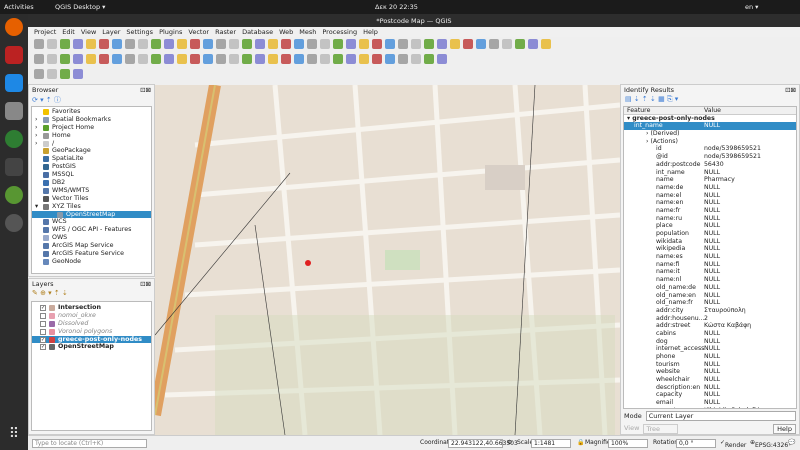 The height and width of the screenshot is (450, 800). Describe the element at coordinates (710, 226) in the screenshot. I see `attribute-row: place NULL` at that location.